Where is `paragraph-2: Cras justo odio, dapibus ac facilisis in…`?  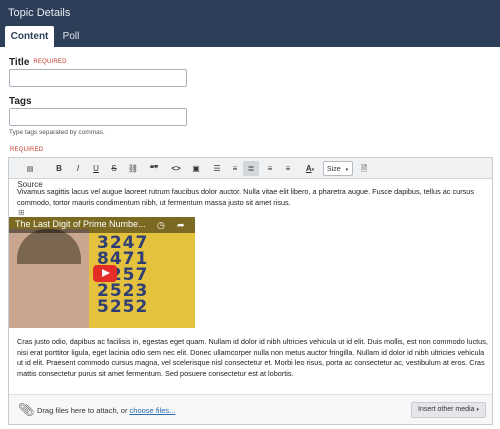
paragraph-2: Cras justo odio, dapibus ac facilisis in… is located at coordinates (254, 358).